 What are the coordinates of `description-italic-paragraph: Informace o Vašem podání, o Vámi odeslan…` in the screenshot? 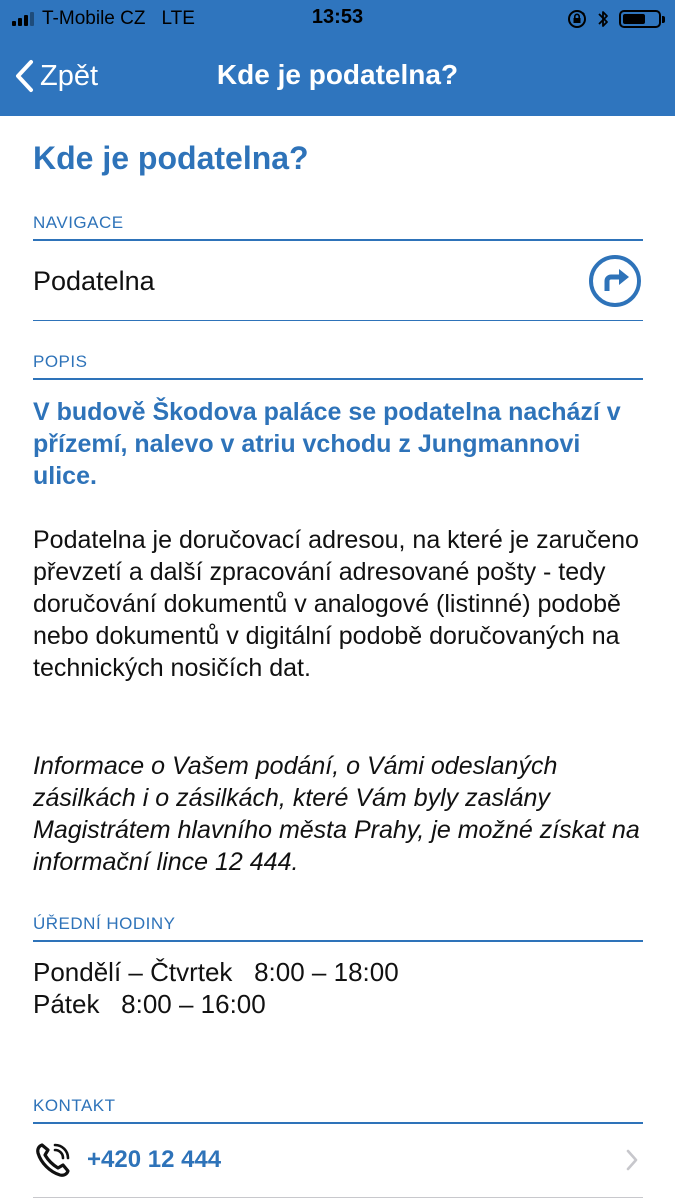 It's located at (336, 814).